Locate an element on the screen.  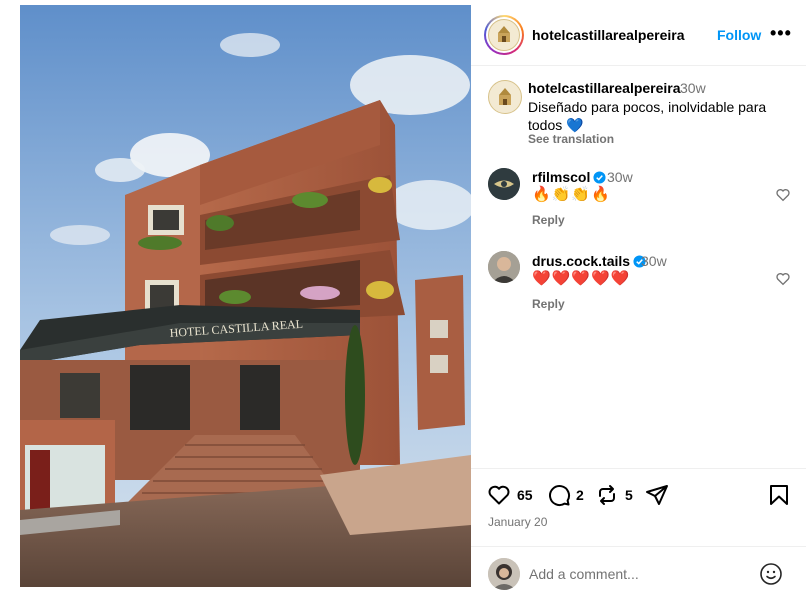
author-avatar is located at coordinates (504, 35).